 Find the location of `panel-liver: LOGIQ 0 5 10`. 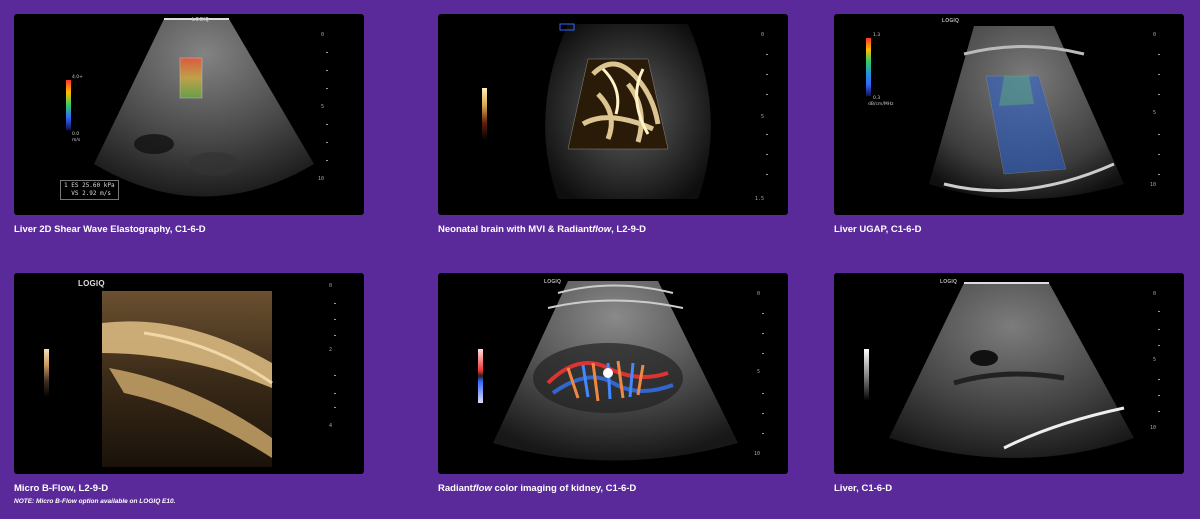

panel-liver: LOGIQ 0 5 10 is located at coordinates (1009, 373).